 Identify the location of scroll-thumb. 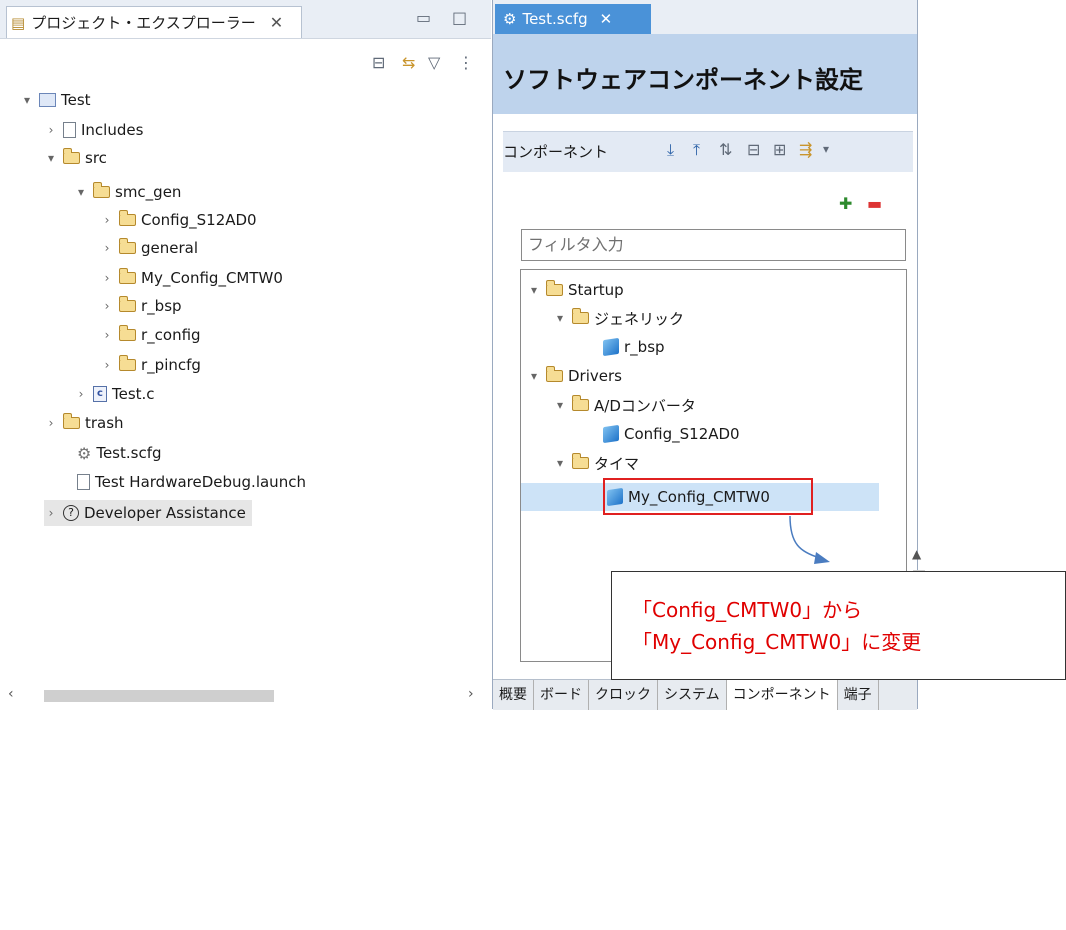
(159, 696).